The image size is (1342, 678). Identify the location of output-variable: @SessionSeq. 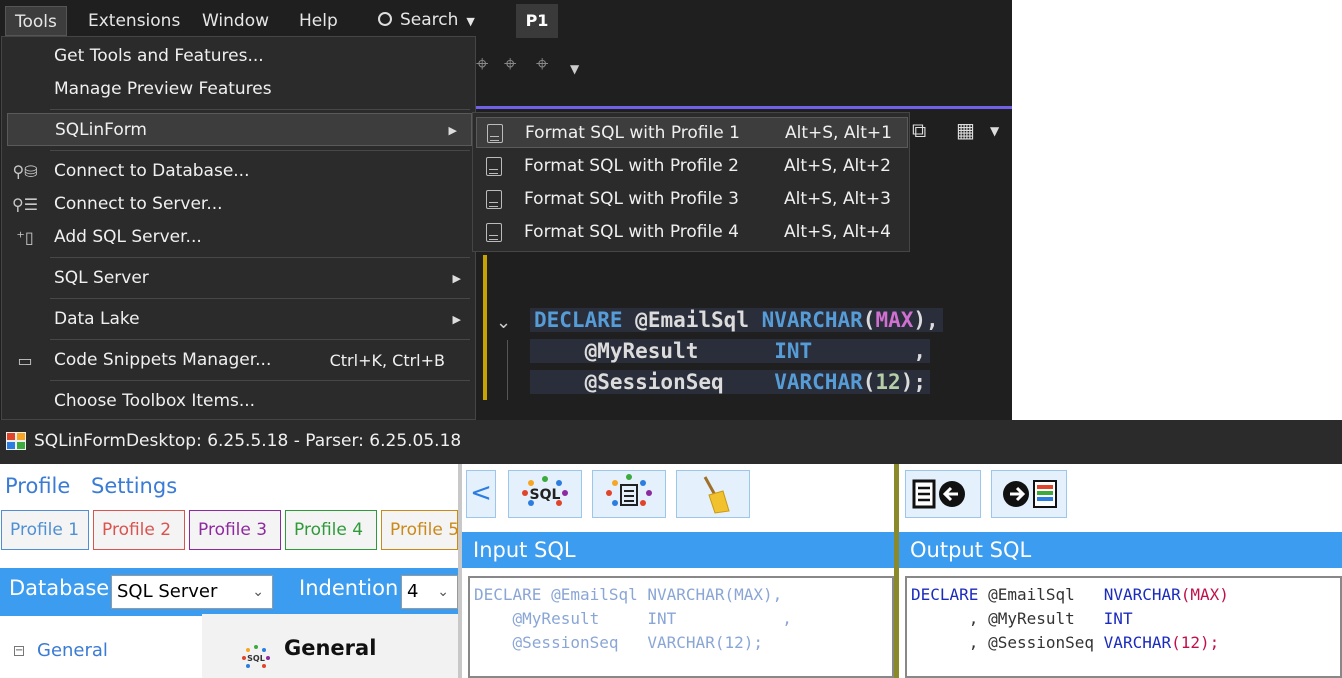
(1041, 642).